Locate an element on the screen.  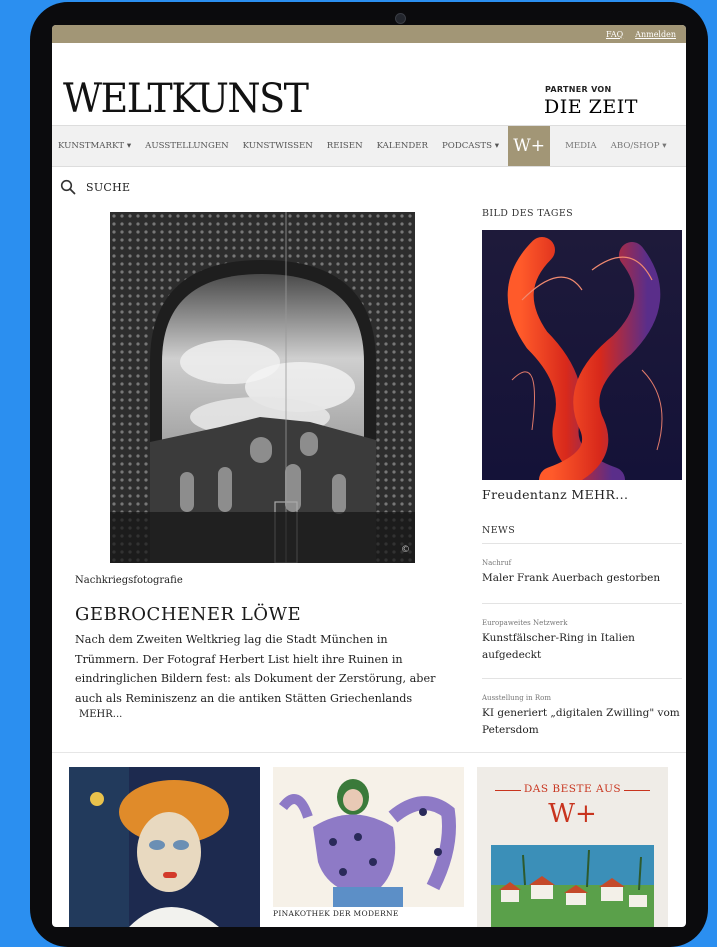
news-title: NEWS is located at coordinates (499, 530).